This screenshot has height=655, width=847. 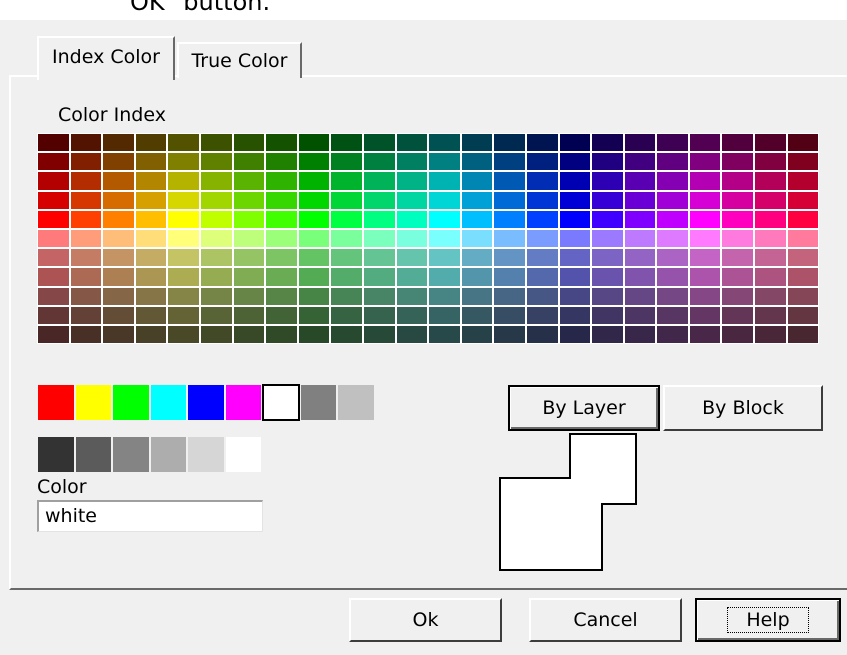 What do you see at coordinates (743, 408) in the screenshot?
I see `by-block-button: By Block` at bounding box center [743, 408].